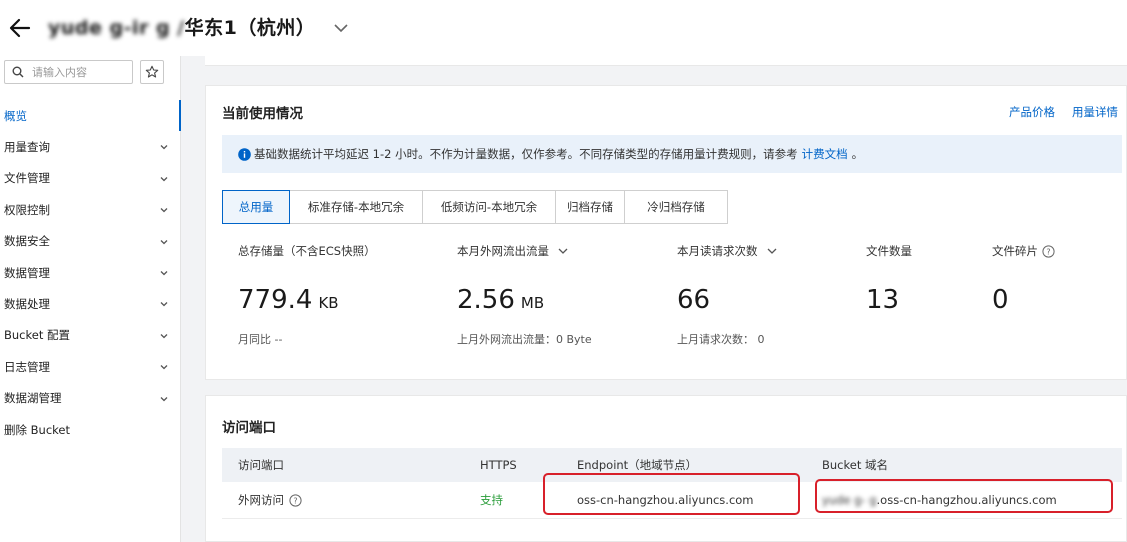 This screenshot has height=542, width=1127. What do you see at coordinates (90, 116) in the screenshot?
I see `sidebar-item-overview: 概览` at bounding box center [90, 116].